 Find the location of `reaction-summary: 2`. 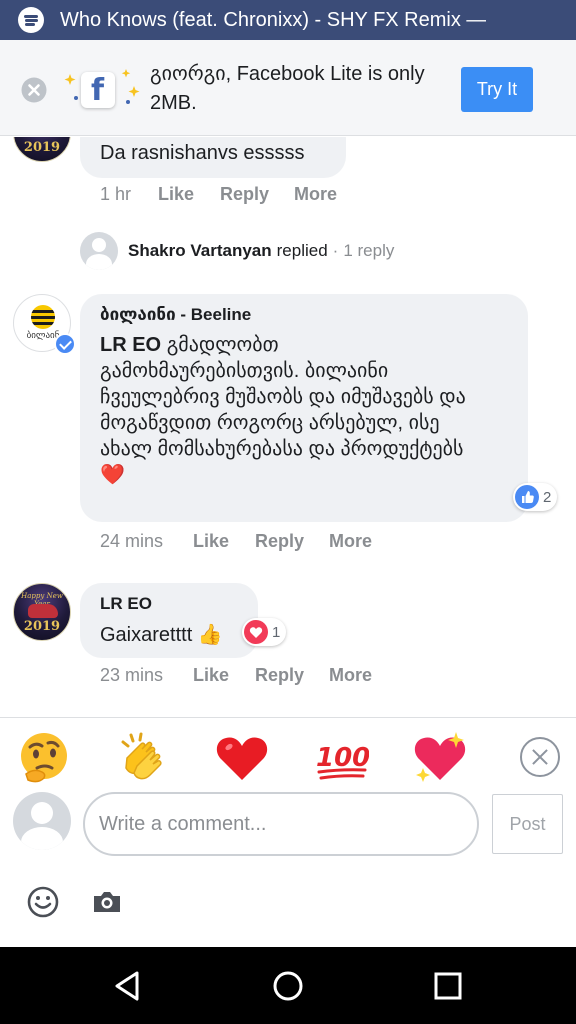

reaction-summary: 2 is located at coordinates (535, 497).